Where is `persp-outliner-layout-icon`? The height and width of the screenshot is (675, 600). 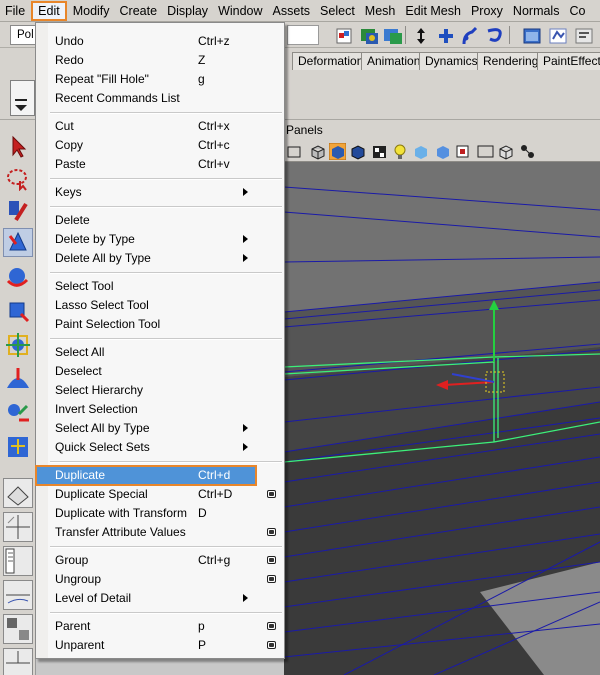 persp-outliner-layout-icon is located at coordinates (18, 561).